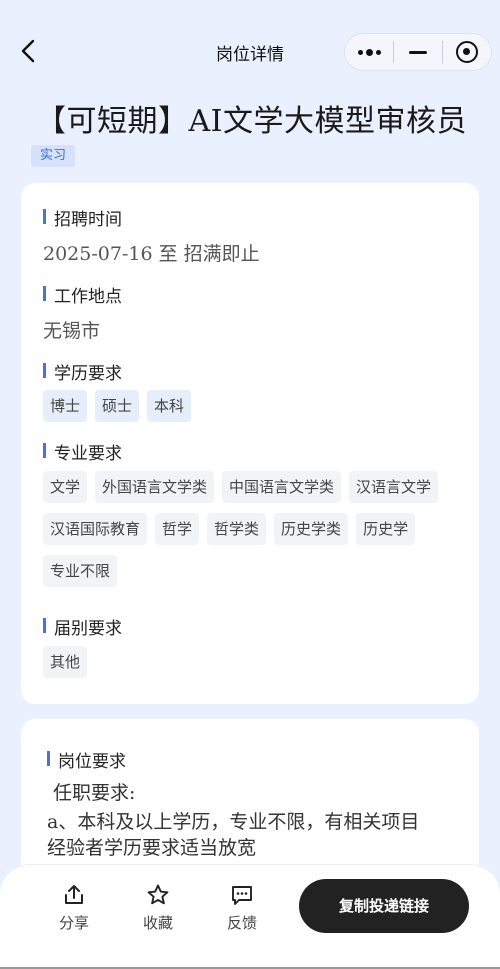 The width and height of the screenshot is (500, 969). I want to click on more-dots-icon, so click(369, 52).